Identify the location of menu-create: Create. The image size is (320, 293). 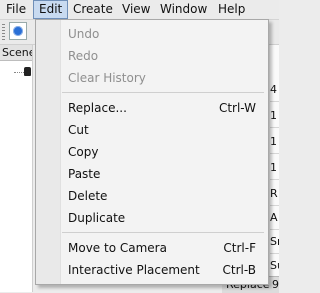
(93, 9).